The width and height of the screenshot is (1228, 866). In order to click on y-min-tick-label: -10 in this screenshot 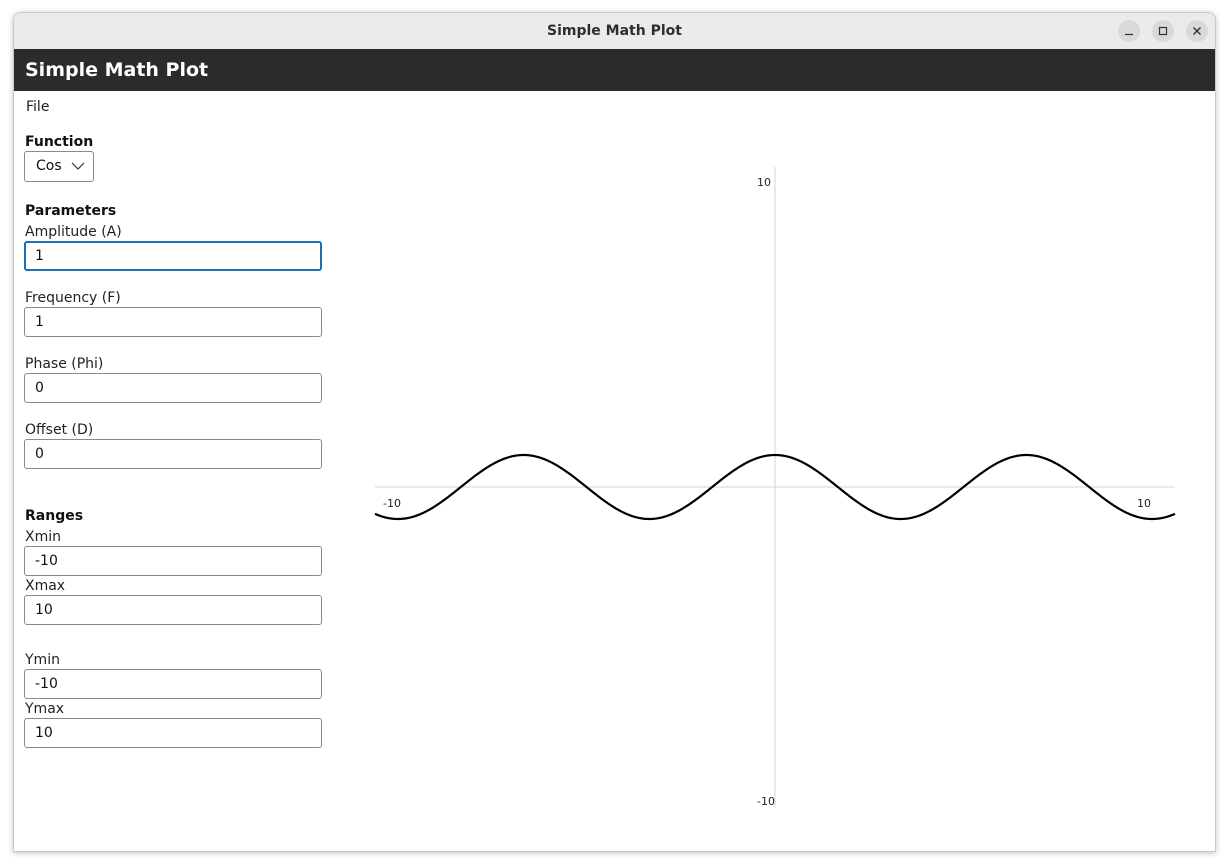, I will do `click(766, 801)`.